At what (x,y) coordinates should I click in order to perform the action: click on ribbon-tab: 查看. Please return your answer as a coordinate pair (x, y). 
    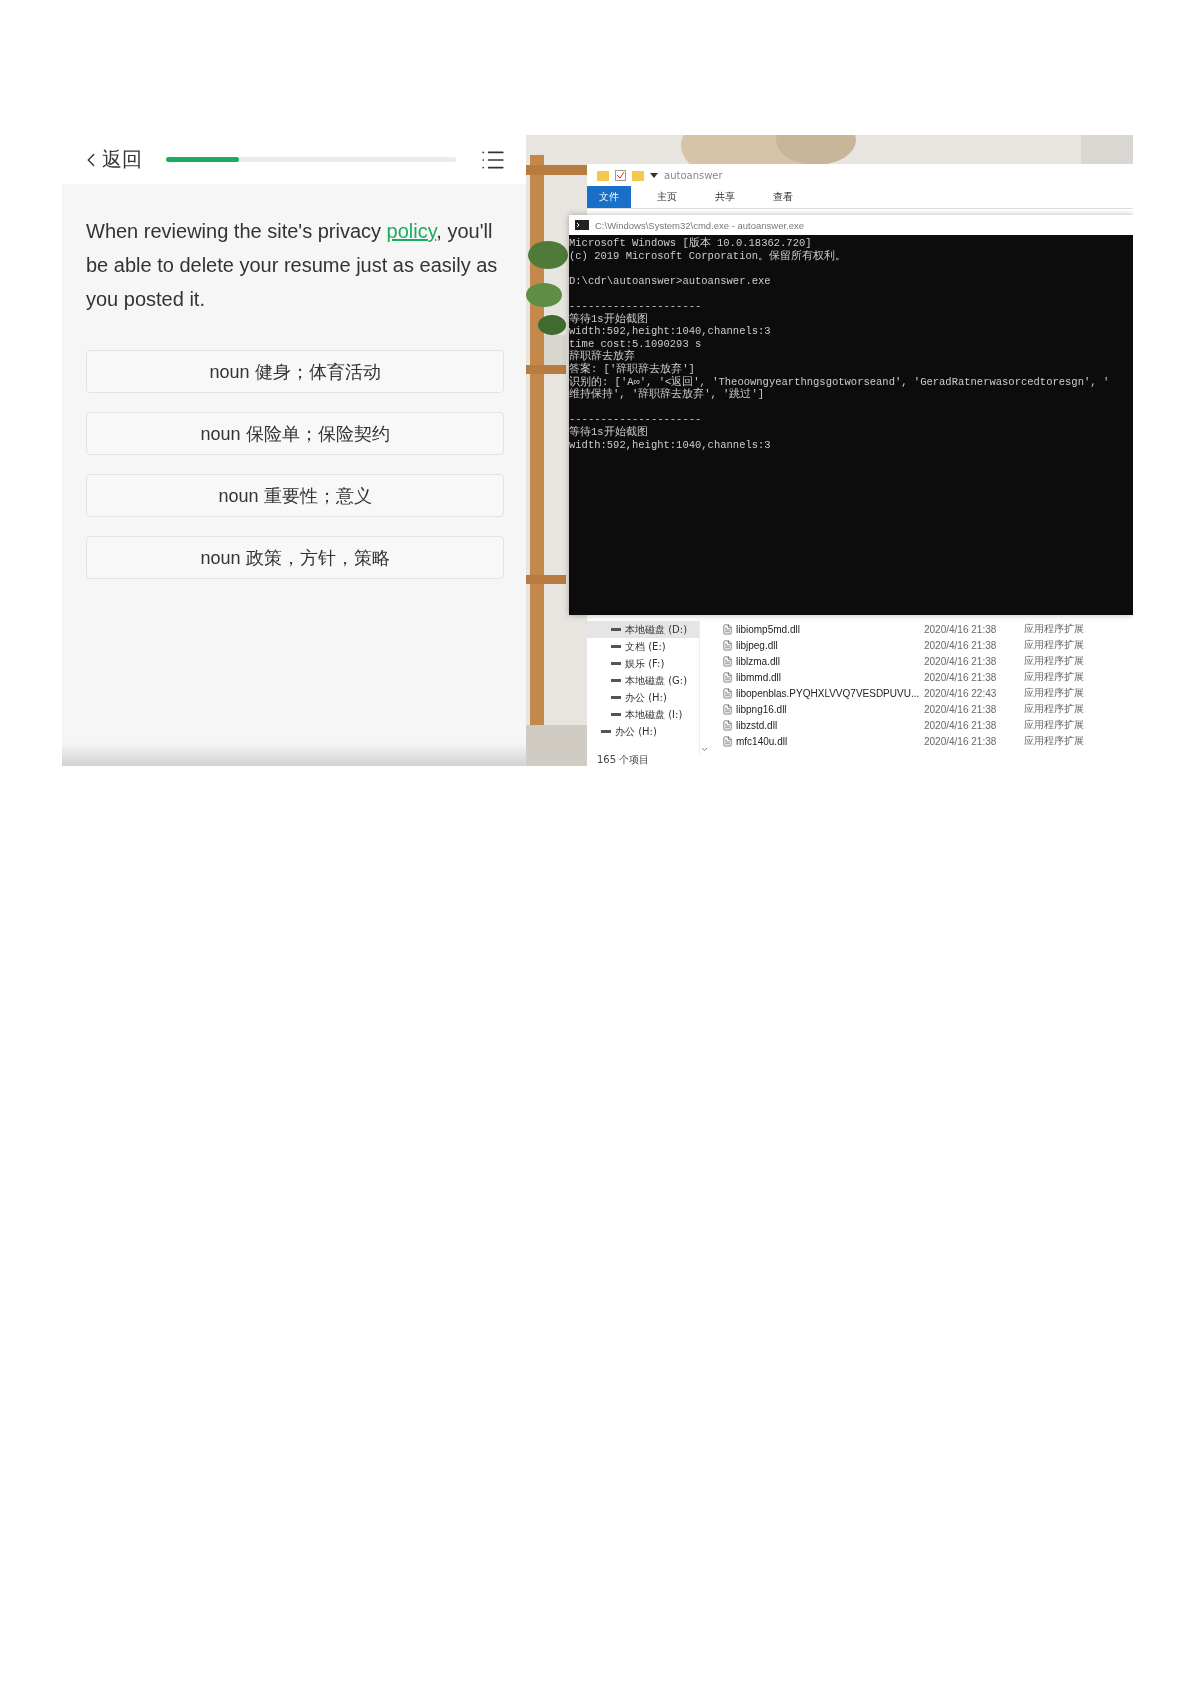
    Looking at the image, I should click on (783, 197).